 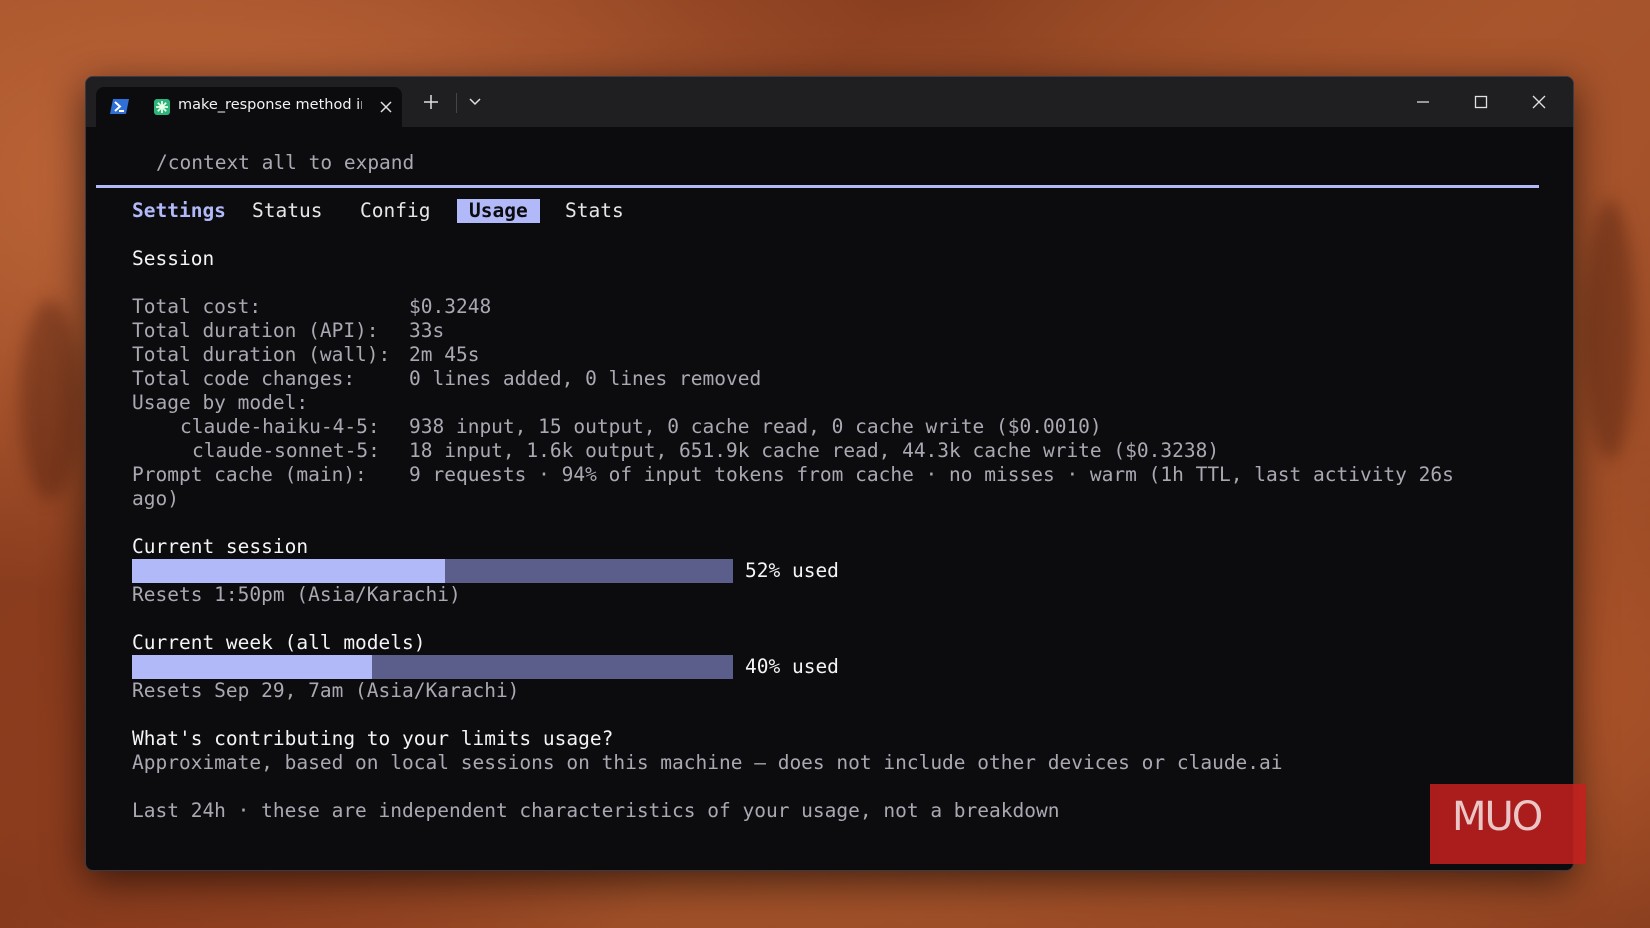 I want to click on session-header: Session, so click(x=173, y=258).